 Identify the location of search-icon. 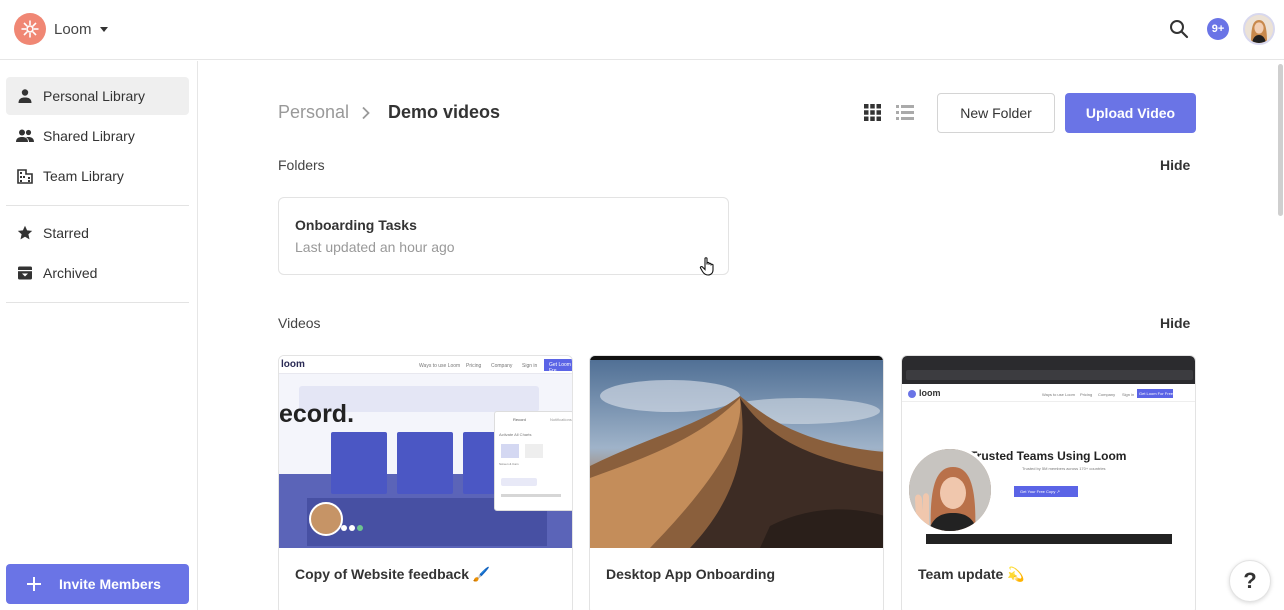
(1179, 29).